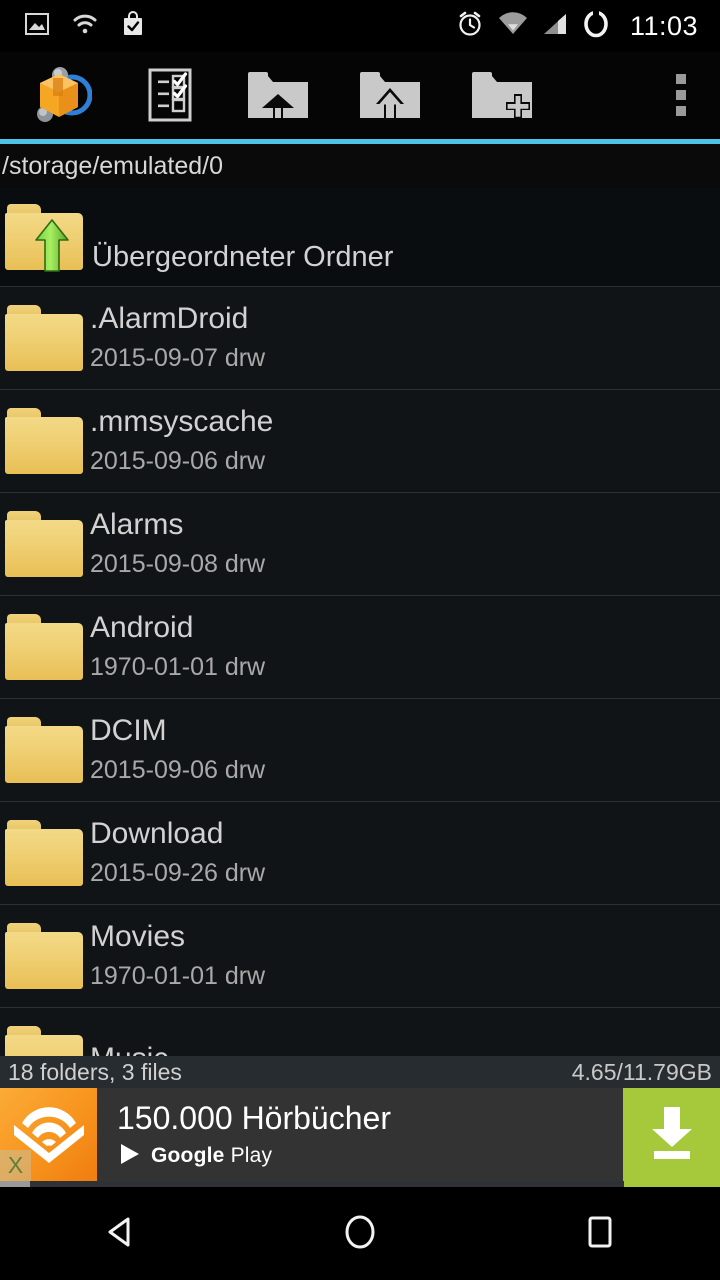  I want to click on nav-recents-button, so click(600, 1233).